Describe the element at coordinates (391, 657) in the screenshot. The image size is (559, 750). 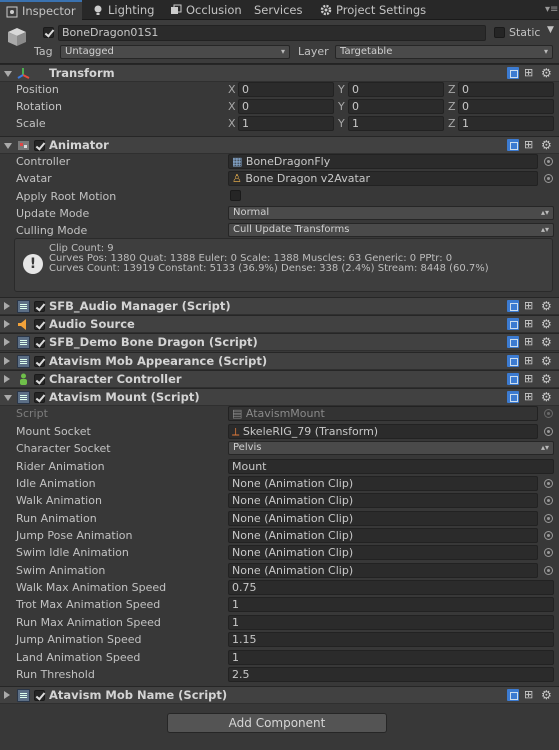
I see `land-animation-speed-field: 1` at that location.